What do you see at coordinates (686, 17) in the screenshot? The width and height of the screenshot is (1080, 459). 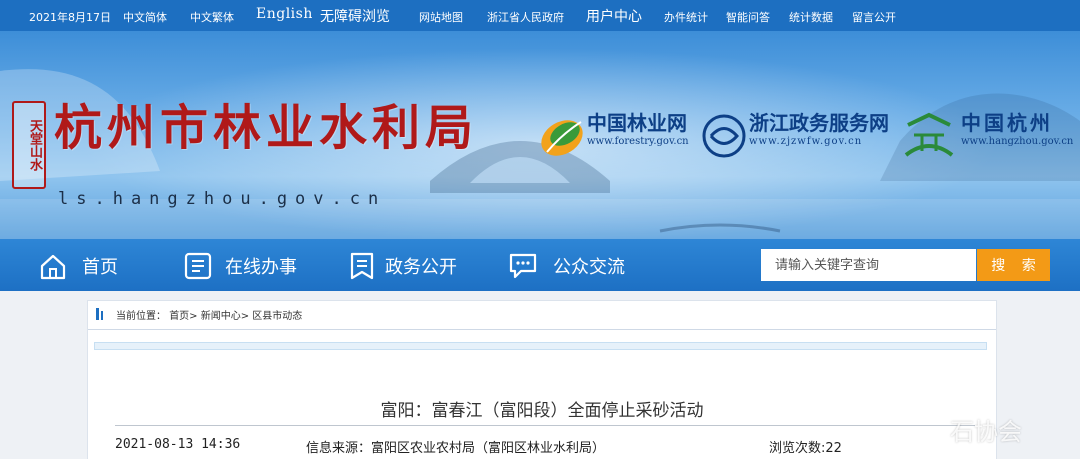 I see `link-service-statistics: 办件统计` at bounding box center [686, 17].